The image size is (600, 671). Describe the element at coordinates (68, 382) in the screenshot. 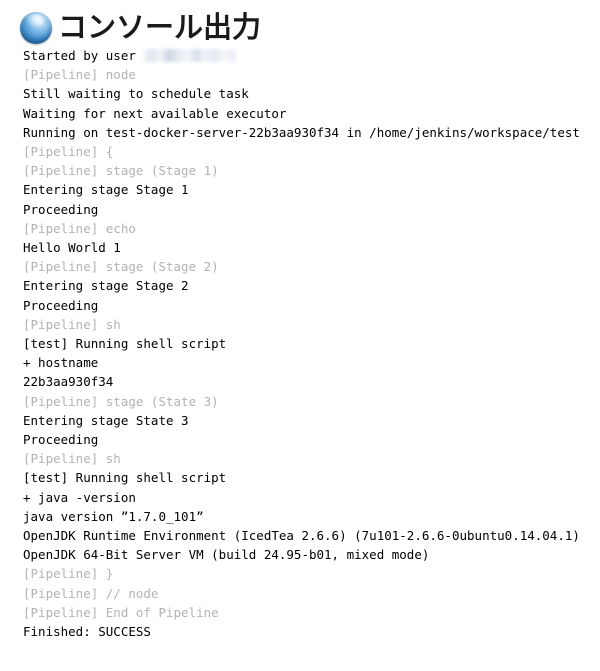

I see `console-log-text: 22b3aa930f34` at that location.